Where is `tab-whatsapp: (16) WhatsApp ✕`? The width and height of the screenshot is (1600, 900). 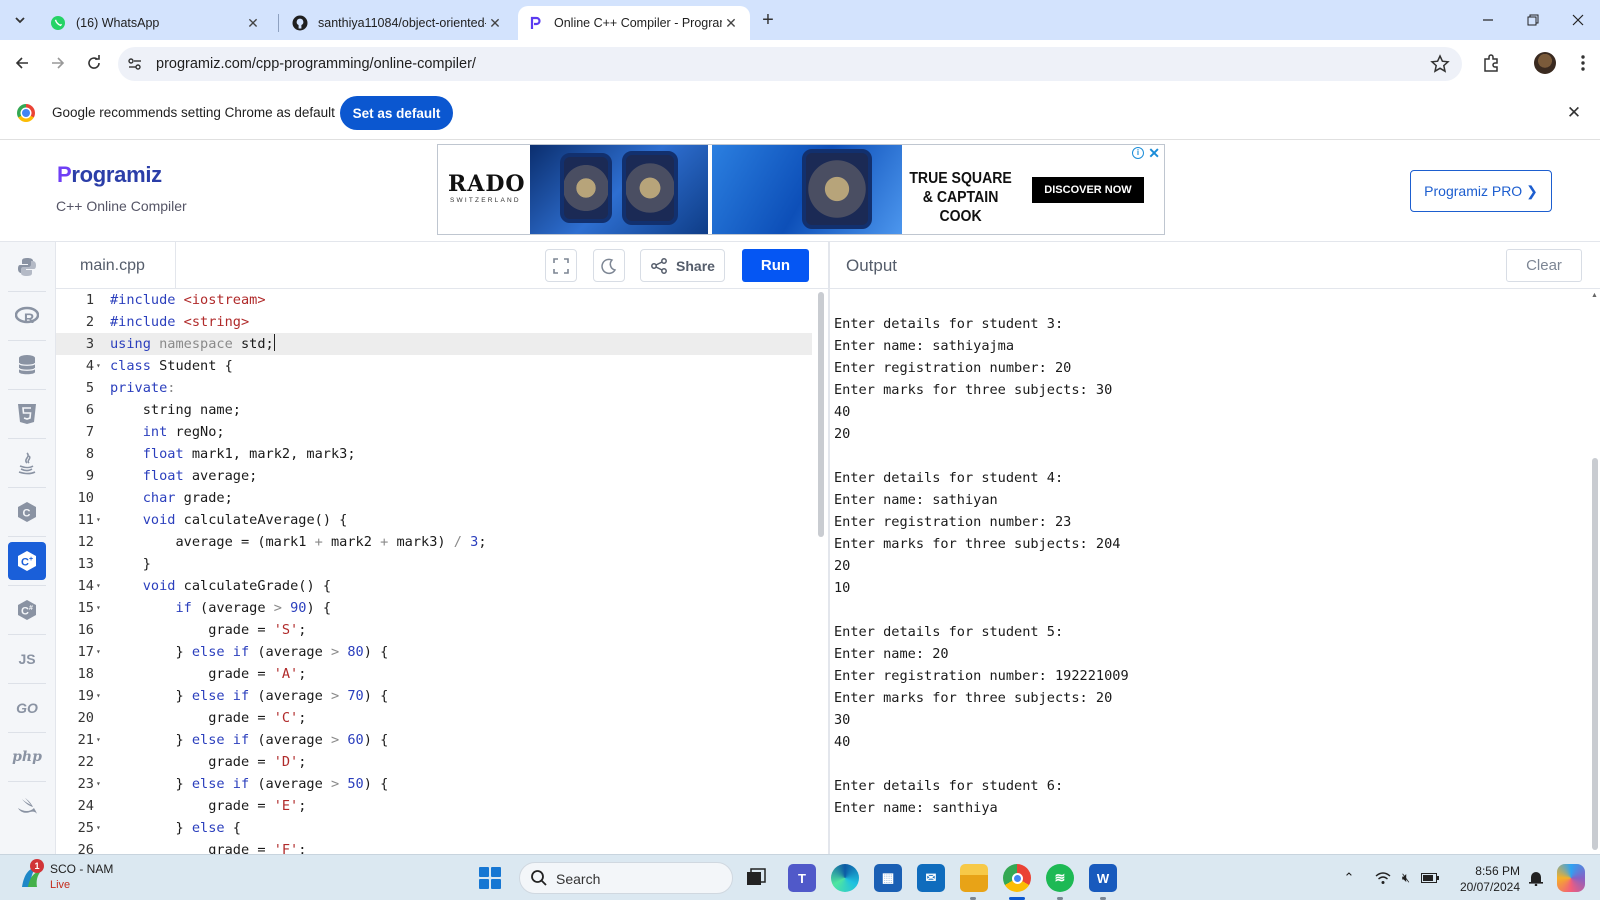 tab-whatsapp: (16) WhatsApp ✕ is located at coordinates (156, 23).